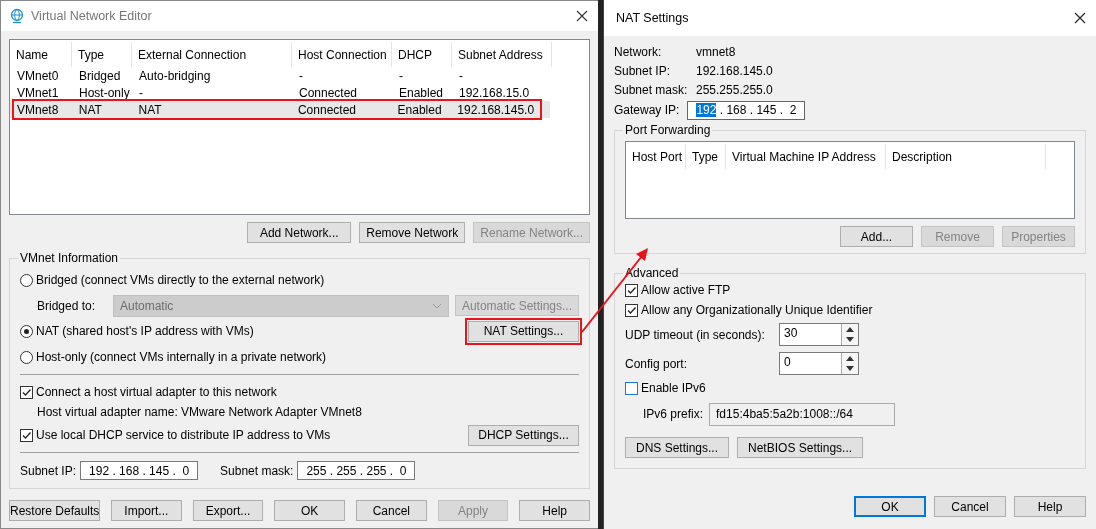 The width and height of the screenshot is (1096, 529). I want to click on checkbox-option: Use local DHCP service to distribute IP address to VMs, so click(175, 435).